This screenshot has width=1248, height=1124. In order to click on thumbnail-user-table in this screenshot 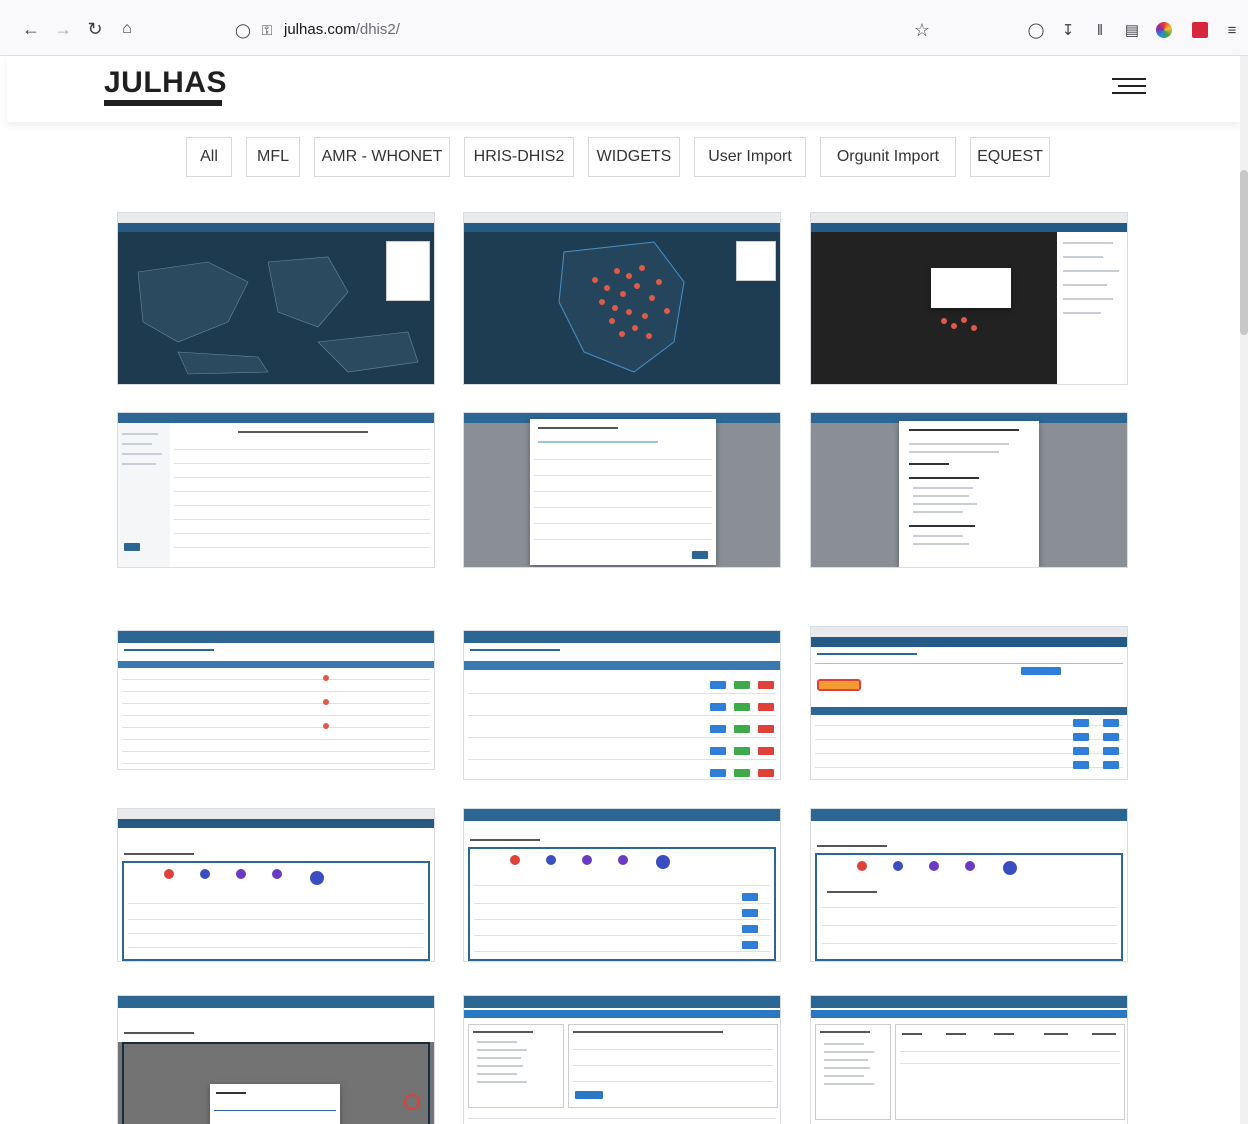, I will do `click(969, 1059)`.